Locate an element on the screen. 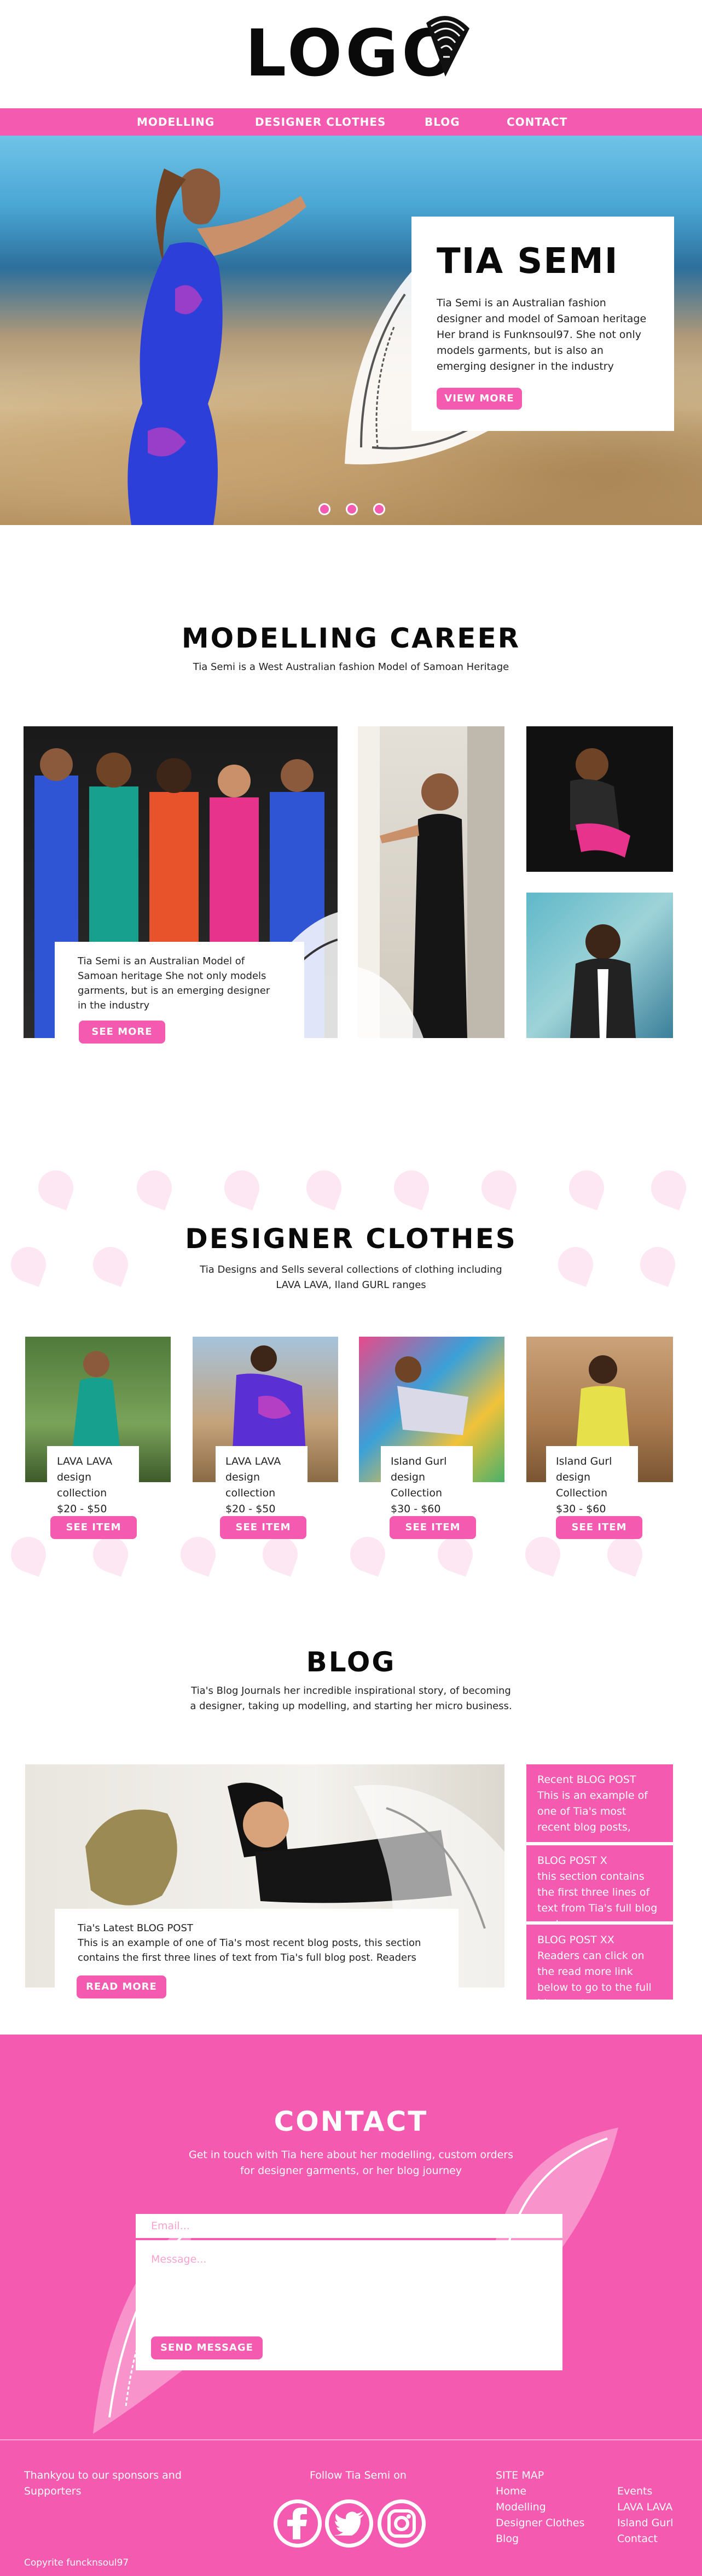  nav-modelling: MODELLING is located at coordinates (175, 122).